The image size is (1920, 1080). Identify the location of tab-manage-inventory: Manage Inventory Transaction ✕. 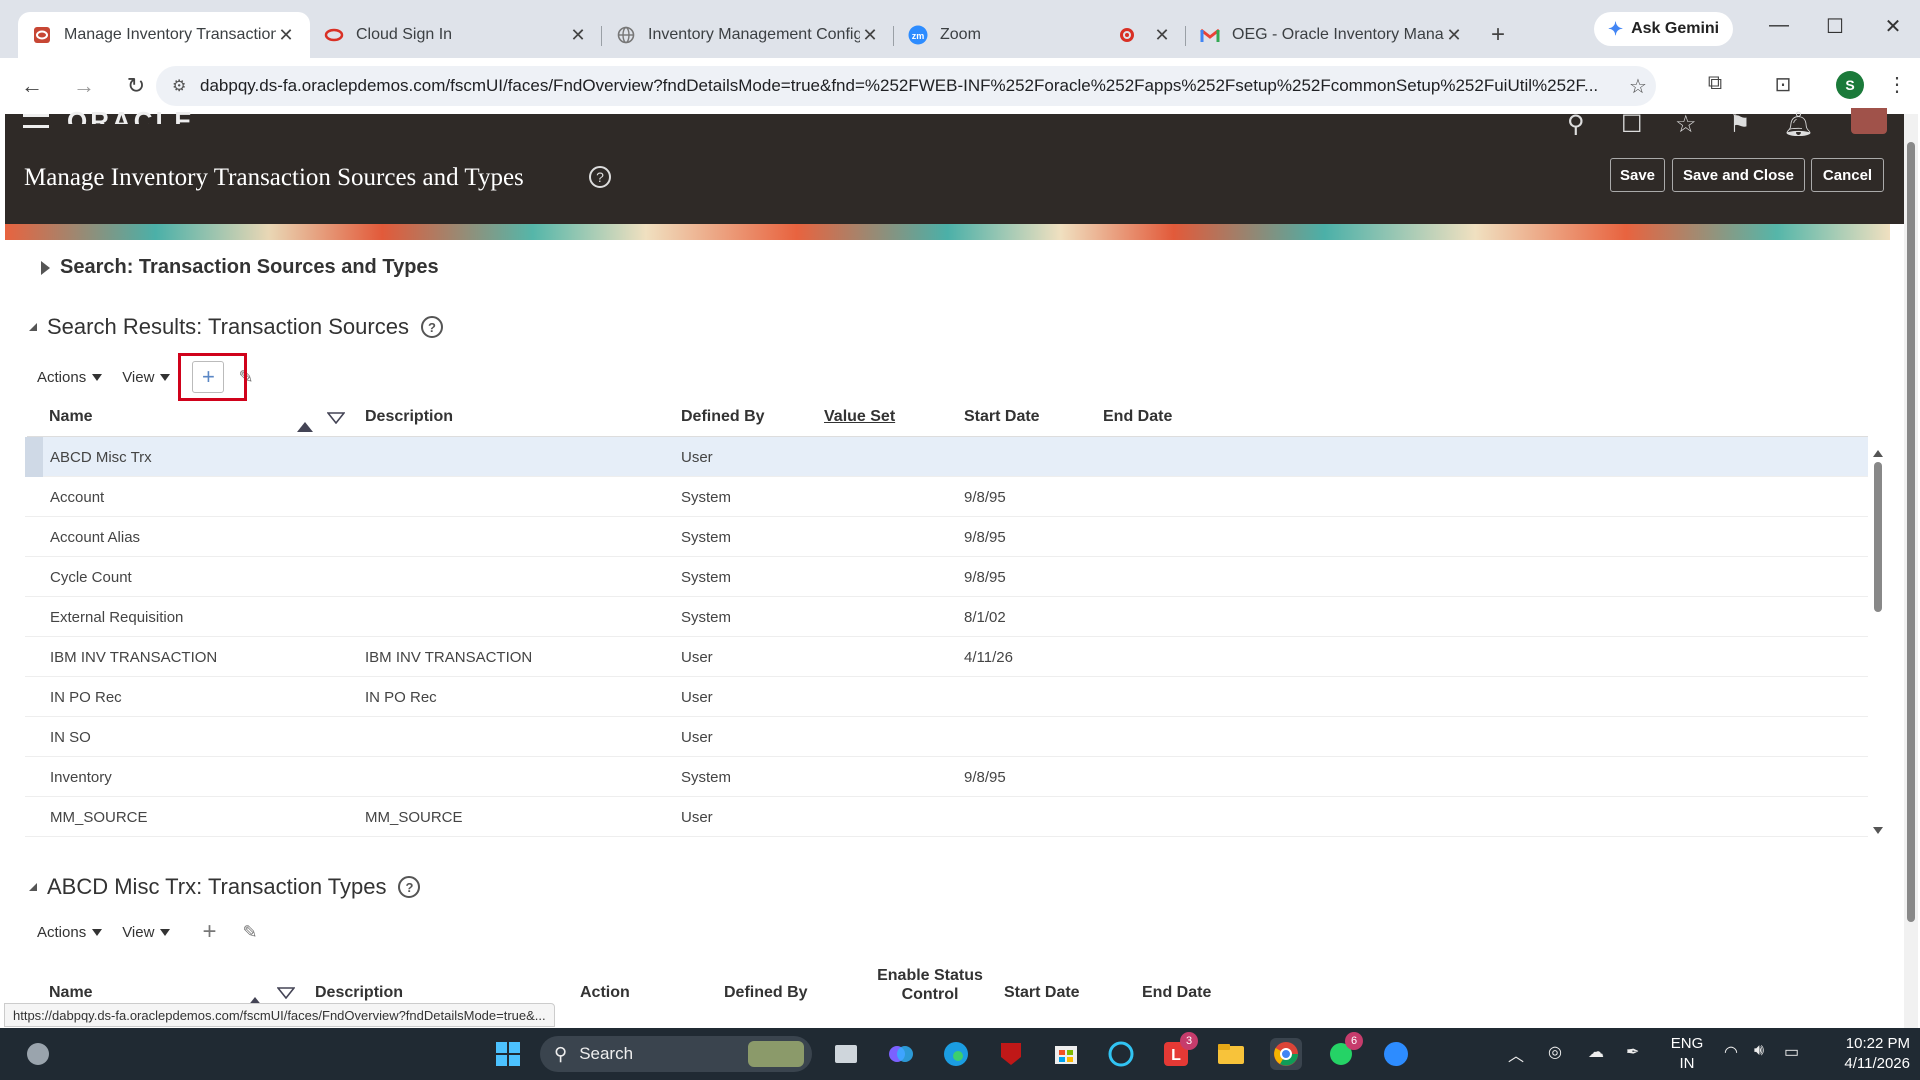
(164, 35).